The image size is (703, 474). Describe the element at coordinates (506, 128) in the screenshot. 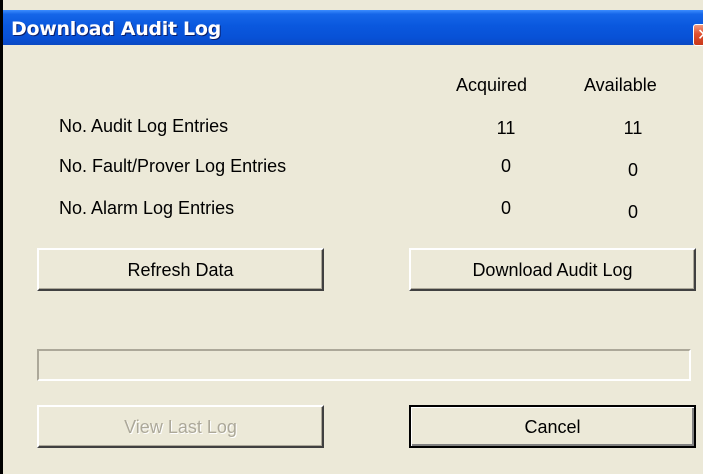

I see `audit-log-acquired-value: 11` at that location.